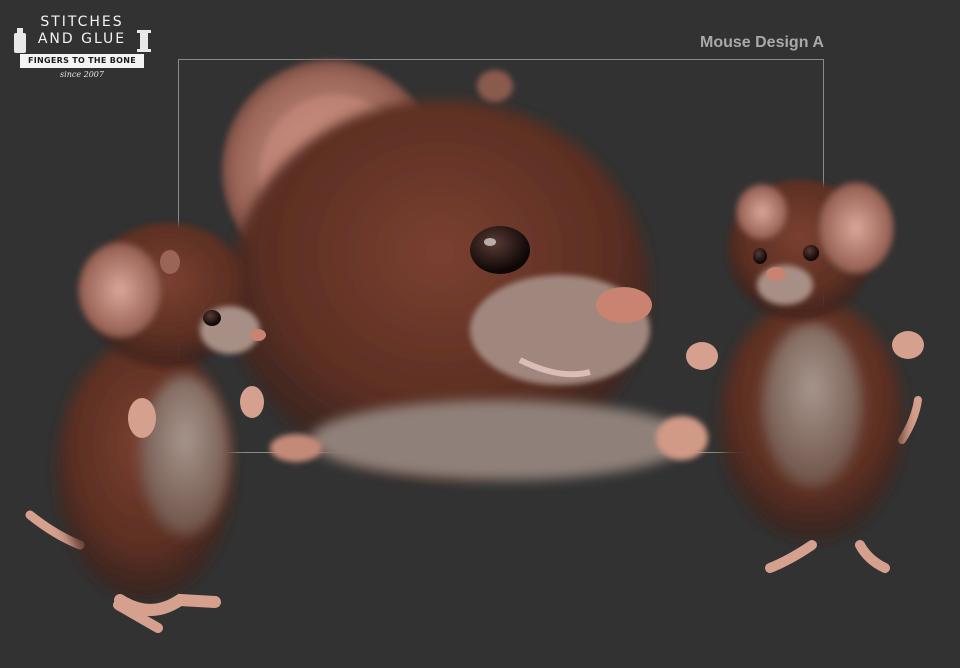 The height and width of the screenshot is (668, 960). Describe the element at coordinates (142, 418) in the screenshot. I see `left-mouse-paw` at that location.